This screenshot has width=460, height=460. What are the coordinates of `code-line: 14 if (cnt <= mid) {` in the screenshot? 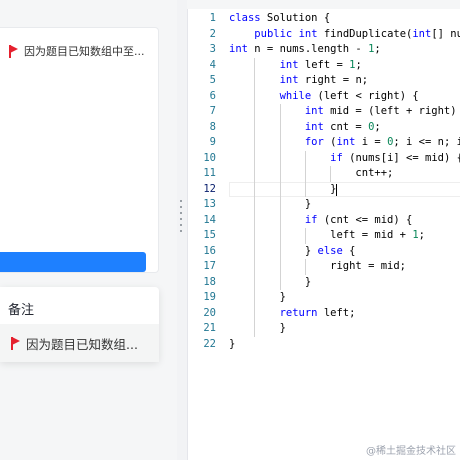 It's located at (324, 220).